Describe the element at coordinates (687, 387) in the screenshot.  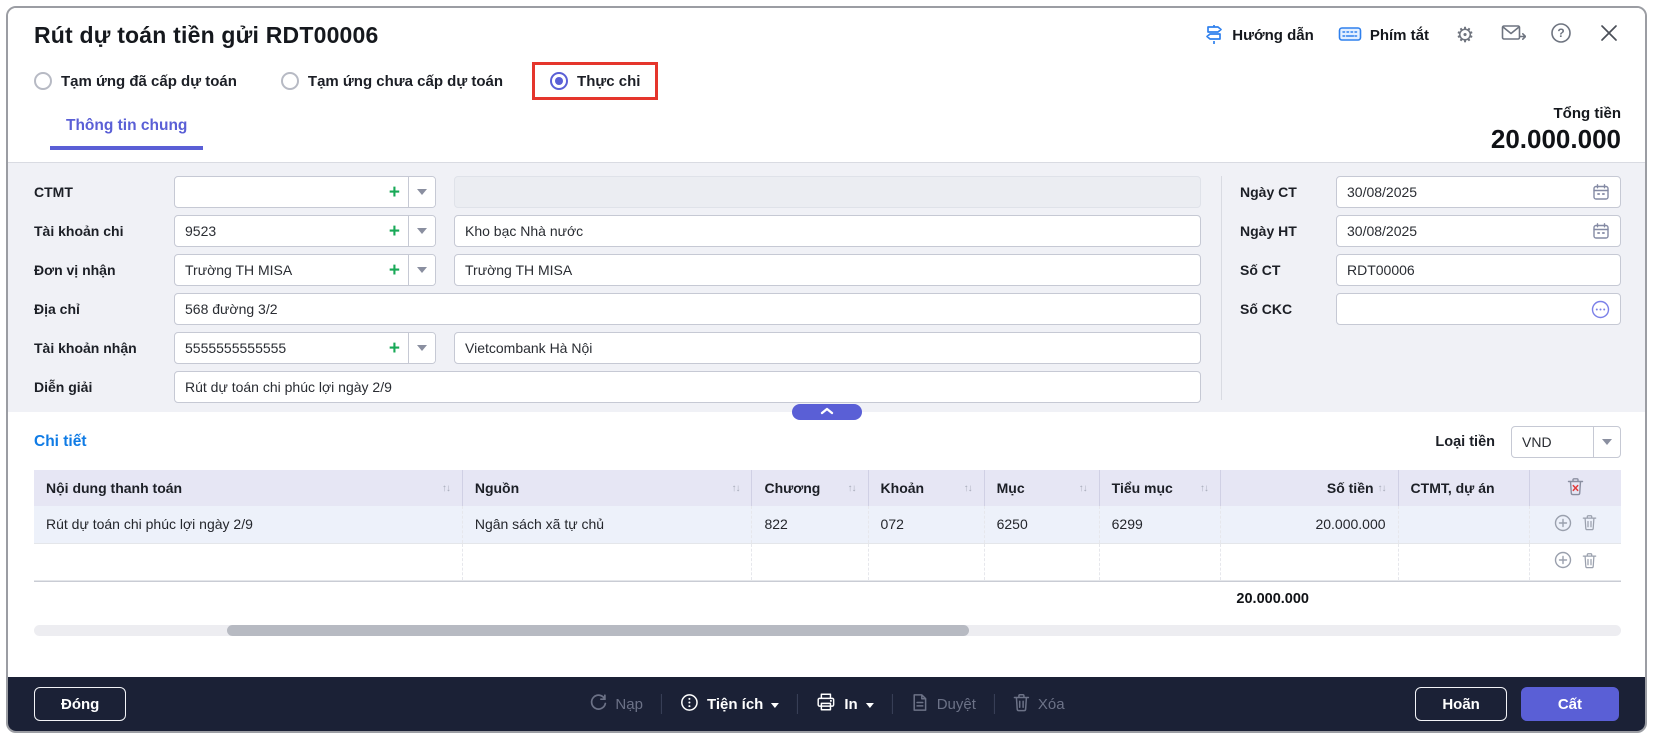
I see `description-field: Rút dự toán chi phúc lợi ngày 2/9` at that location.